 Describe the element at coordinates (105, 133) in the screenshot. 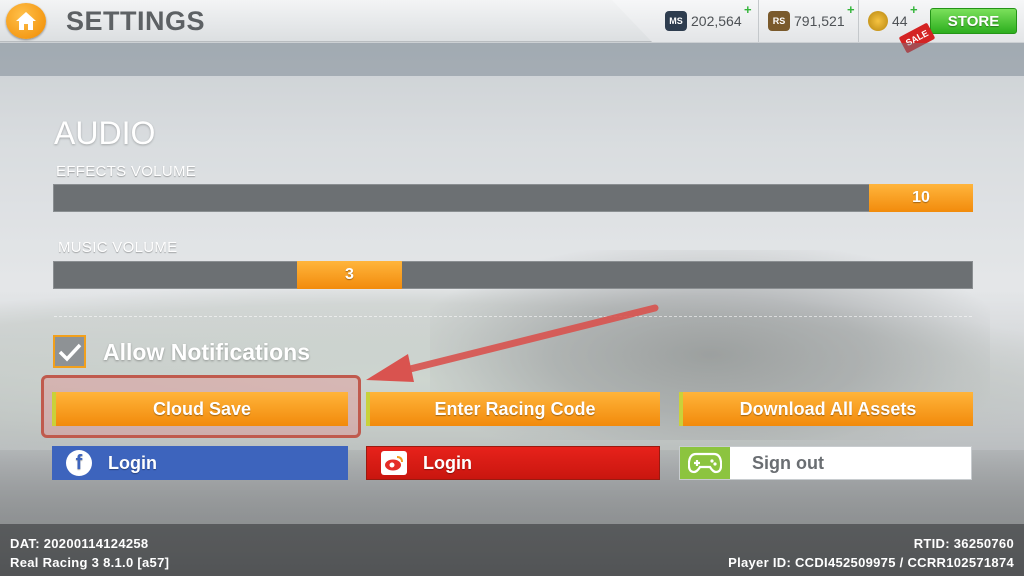

I see `audio-section-title: AUDIO` at that location.